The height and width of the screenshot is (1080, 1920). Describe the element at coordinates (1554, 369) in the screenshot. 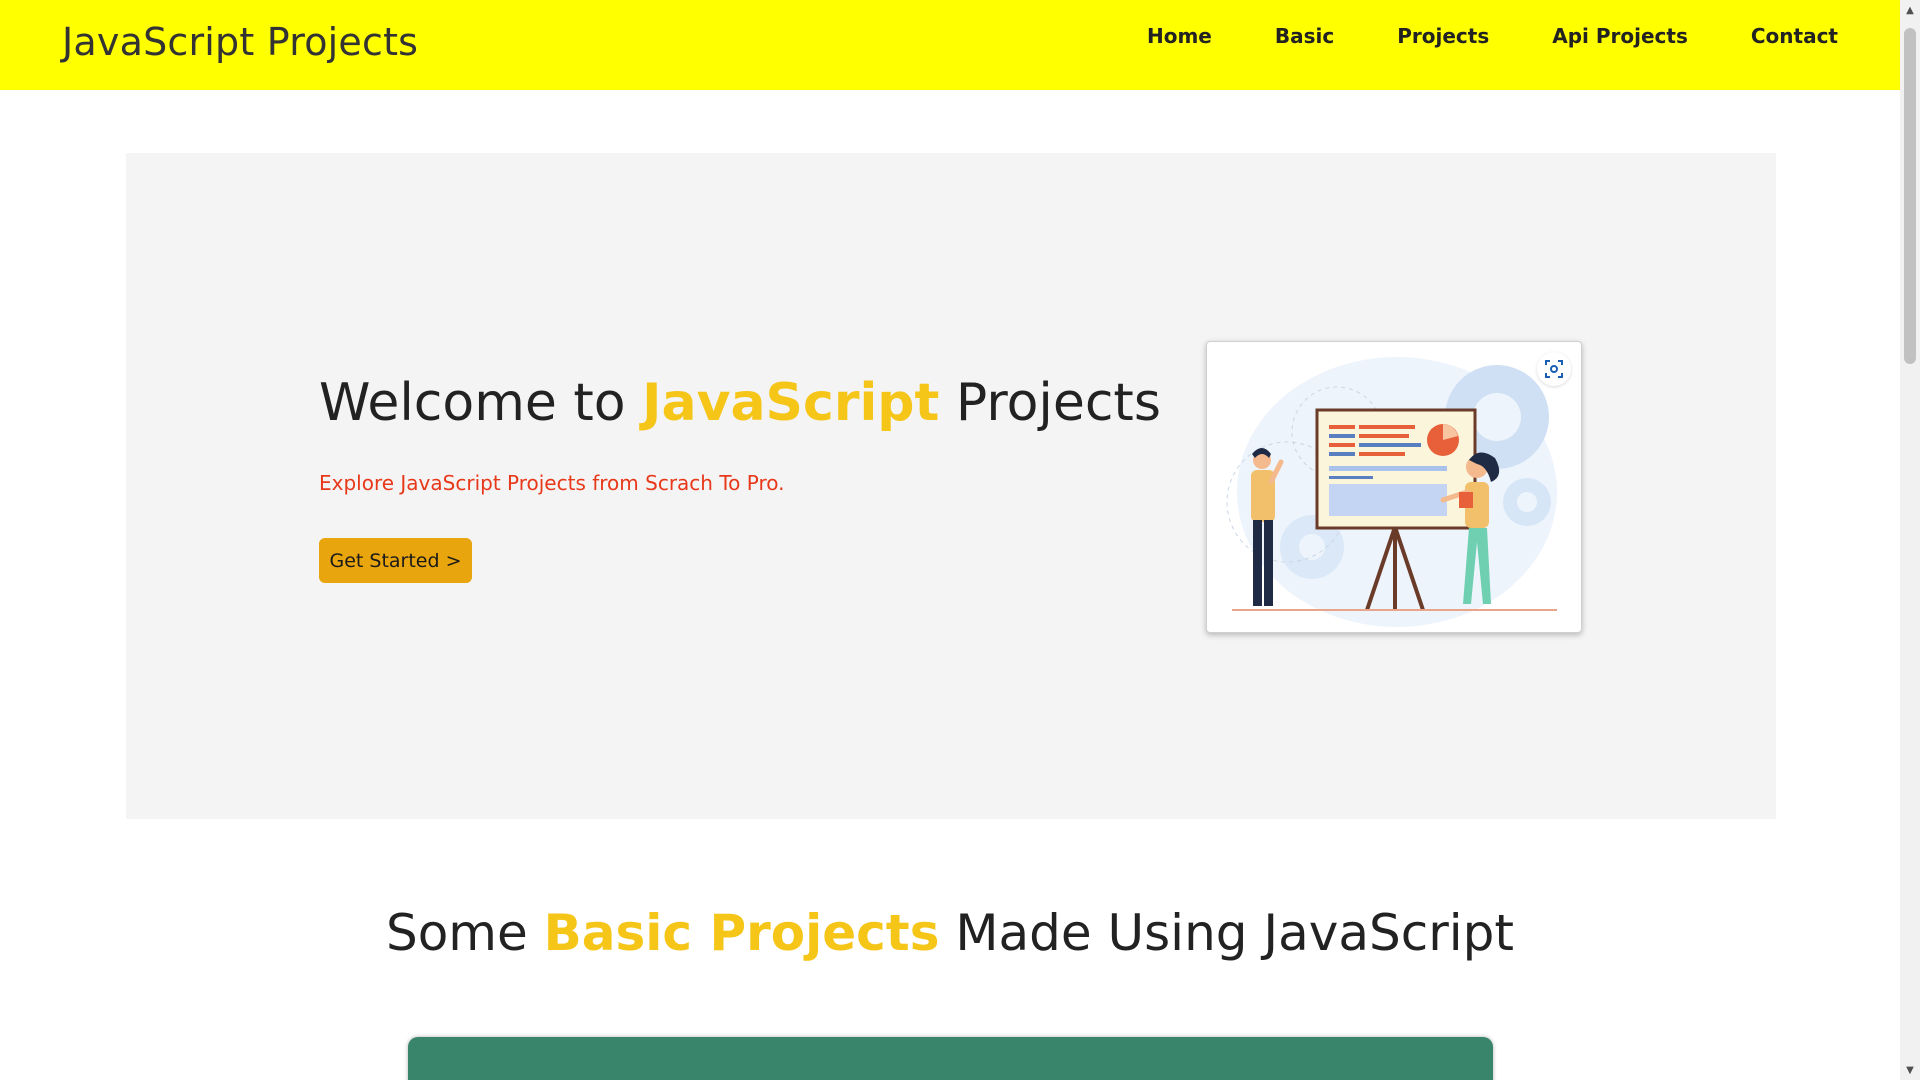

I see `visual-search-icon` at that location.